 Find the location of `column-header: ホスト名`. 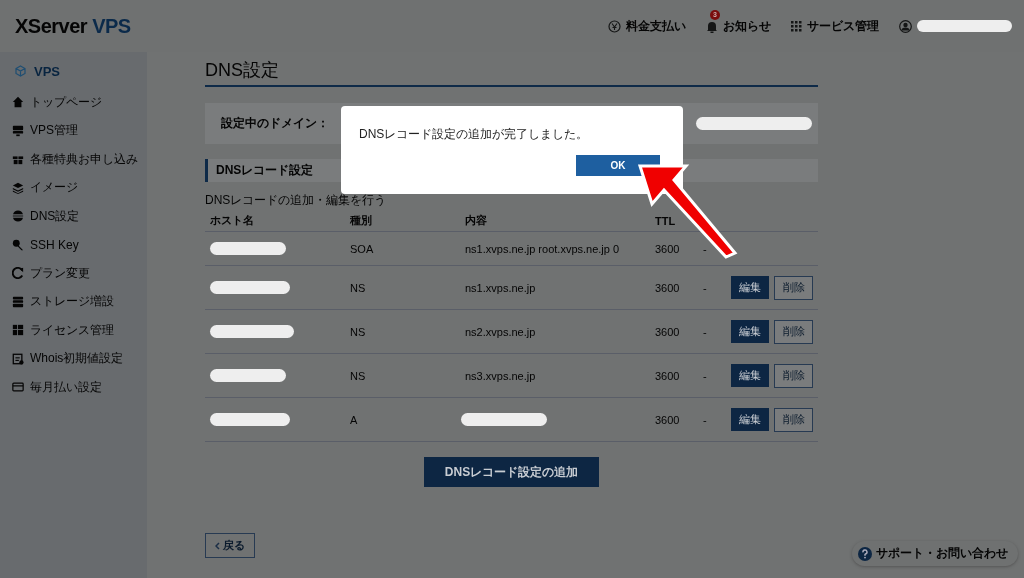

column-header: ホスト名 is located at coordinates (275, 221).